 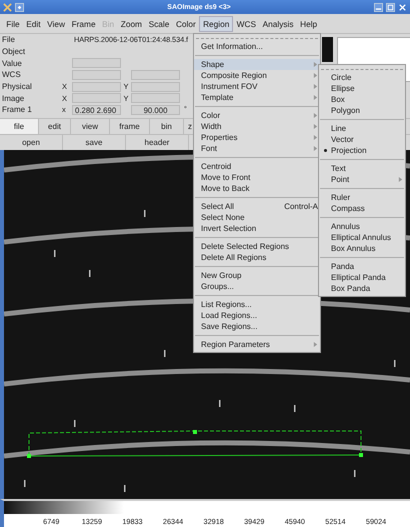 What do you see at coordinates (12, 63) in the screenshot?
I see `field-label: Value` at bounding box center [12, 63].